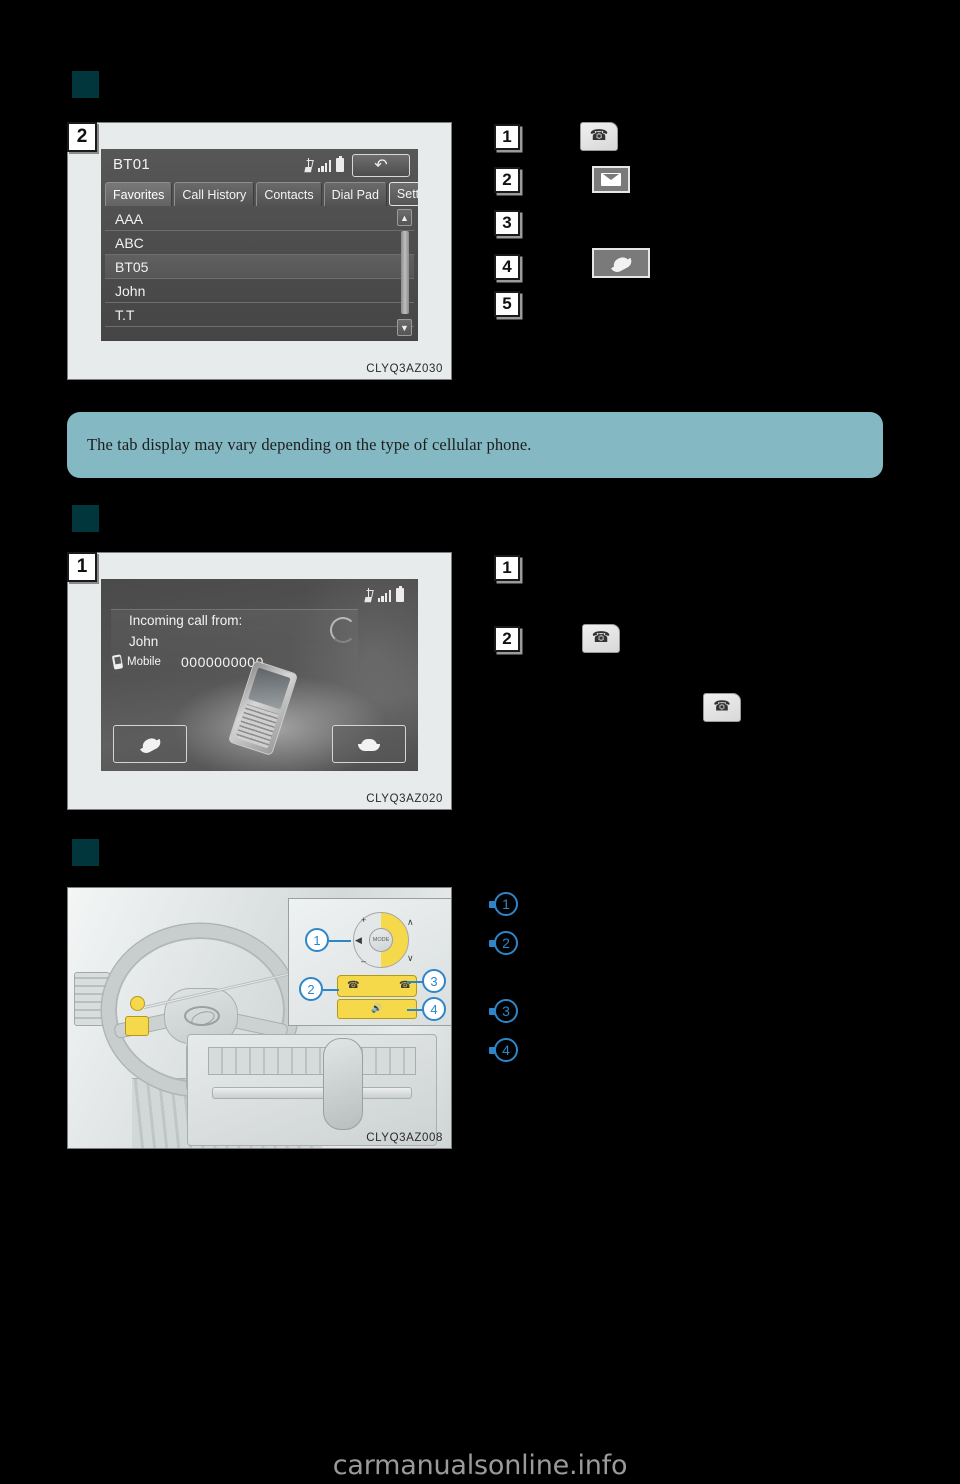  I want to click on gear-shifter, so click(343, 1084).